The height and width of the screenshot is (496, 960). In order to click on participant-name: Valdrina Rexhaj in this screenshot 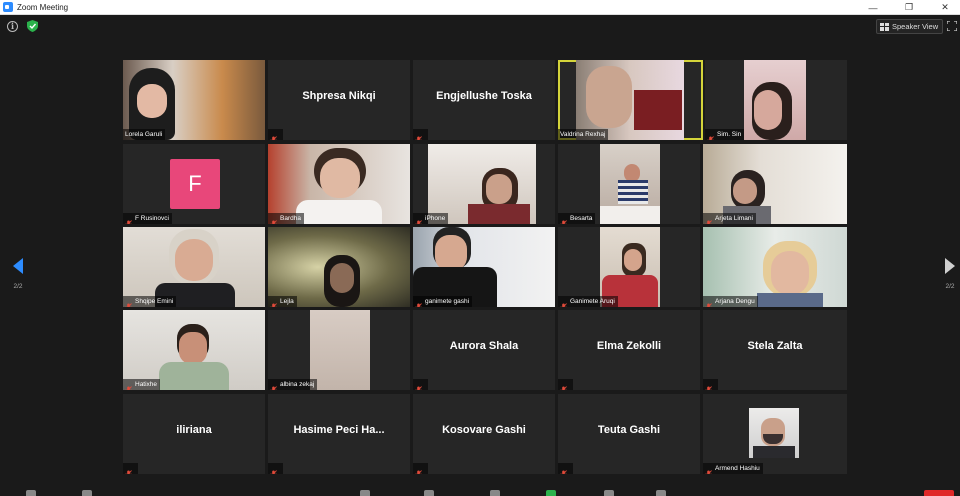, I will do `click(583, 134)`.